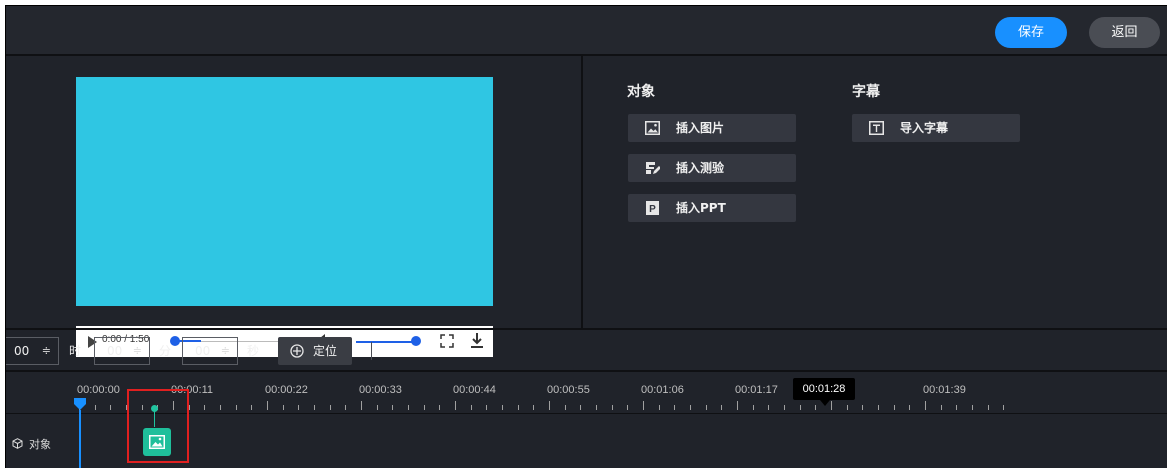 The height and width of the screenshot is (468, 1167). Describe the element at coordinates (1124, 32) in the screenshot. I see `back-button: 返回` at that location.